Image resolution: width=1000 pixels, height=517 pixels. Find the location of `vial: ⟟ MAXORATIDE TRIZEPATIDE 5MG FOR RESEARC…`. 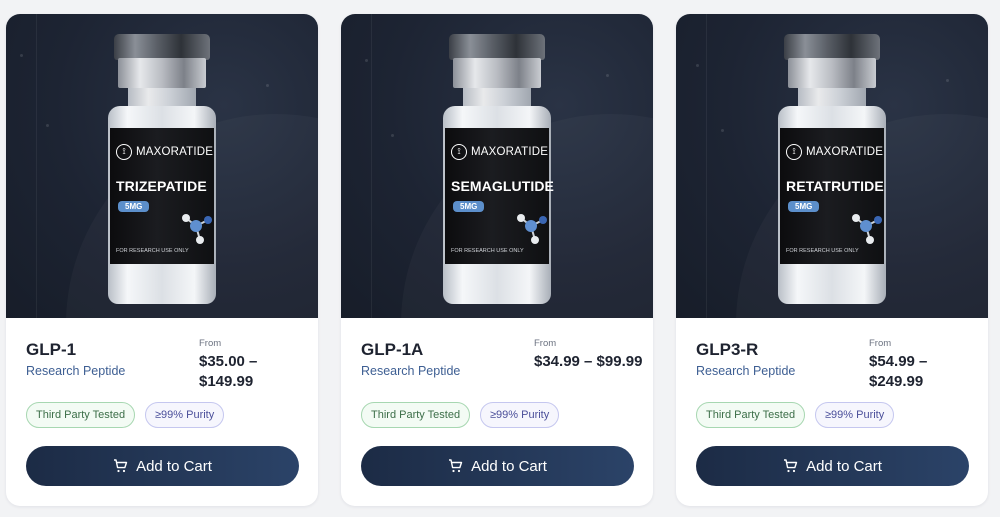

vial: ⟟ MAXORATIDE TRIZEPATIDE 5MG FOR RESEARC… is located at coordinates (162, 169).